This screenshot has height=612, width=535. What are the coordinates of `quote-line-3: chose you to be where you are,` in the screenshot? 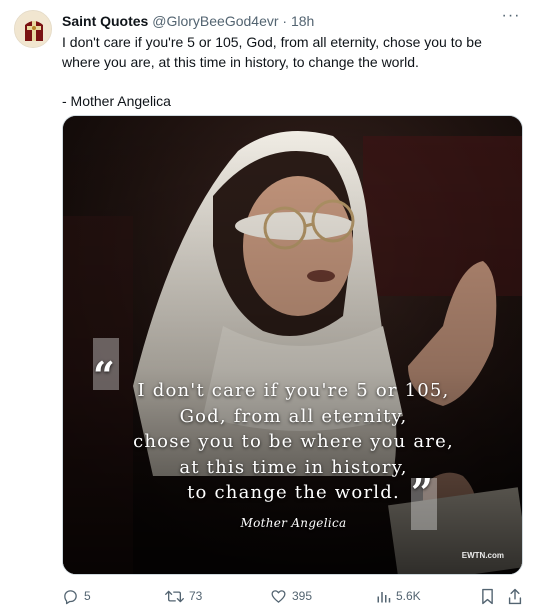 It's located at (293, 441).